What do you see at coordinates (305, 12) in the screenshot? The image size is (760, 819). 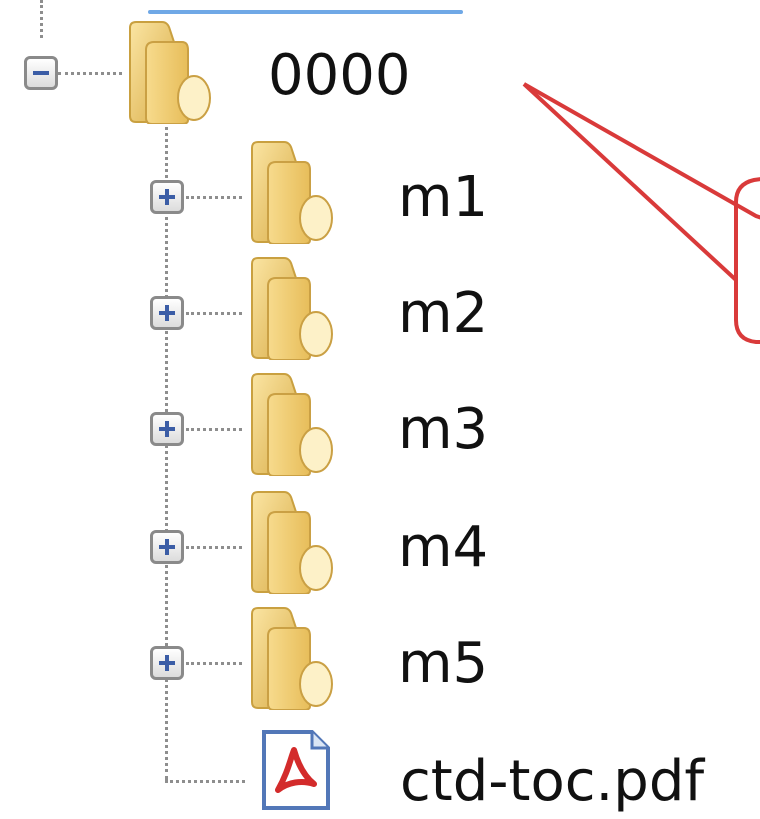 I see `selection-bar` at bounding box center [305, 12].